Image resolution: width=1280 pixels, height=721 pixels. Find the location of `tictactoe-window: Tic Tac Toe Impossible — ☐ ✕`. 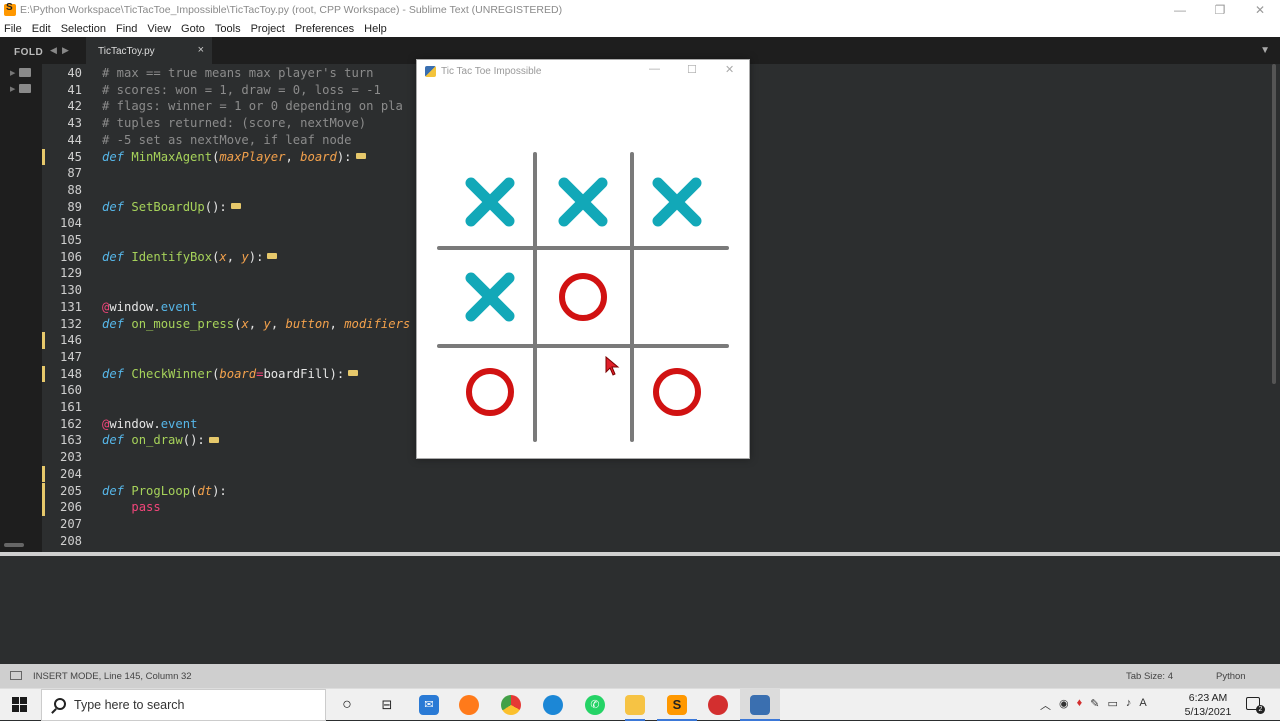

tictactoe-window: Tic Tac Toe Impossible — ☐ ✕ is located at coordinates (583, 259).